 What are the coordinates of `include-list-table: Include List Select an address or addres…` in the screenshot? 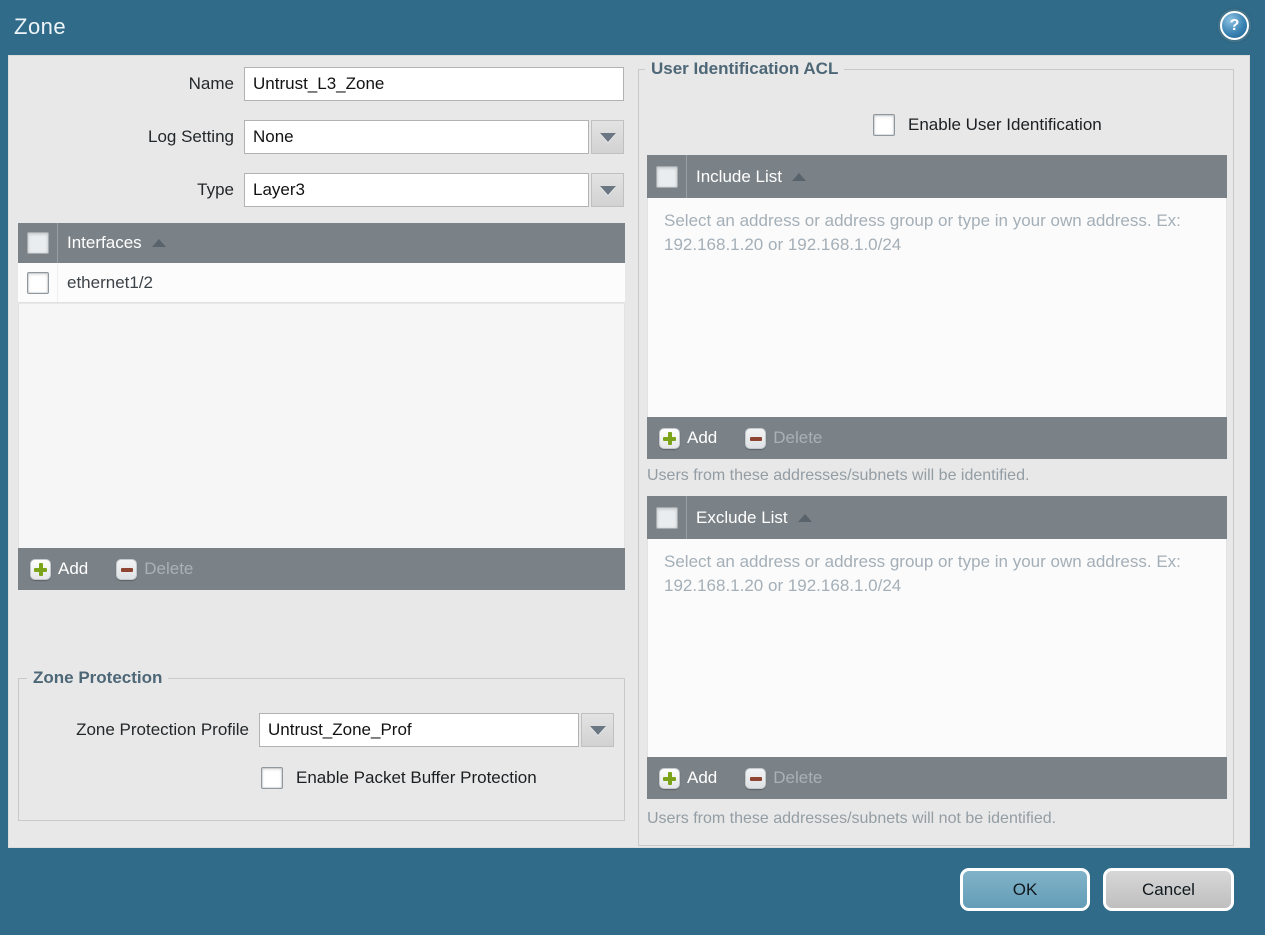 It's located at (937, 307).